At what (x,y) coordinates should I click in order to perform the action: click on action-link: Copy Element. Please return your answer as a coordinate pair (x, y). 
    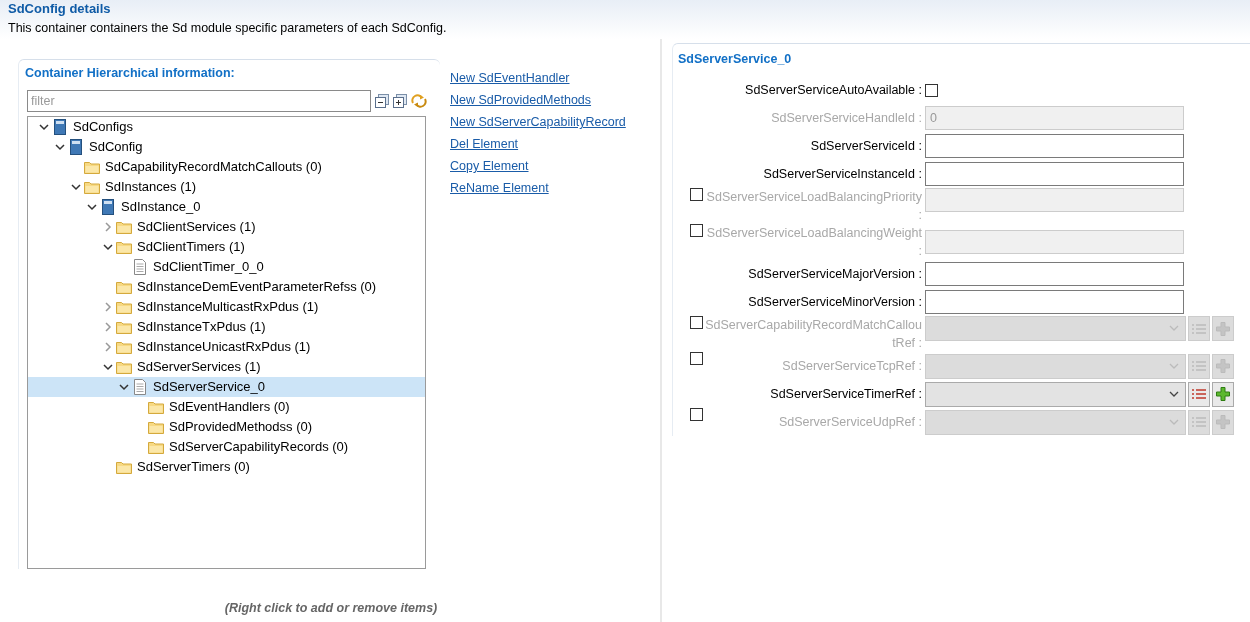
    Looking at the image, I should click on (489, 166).